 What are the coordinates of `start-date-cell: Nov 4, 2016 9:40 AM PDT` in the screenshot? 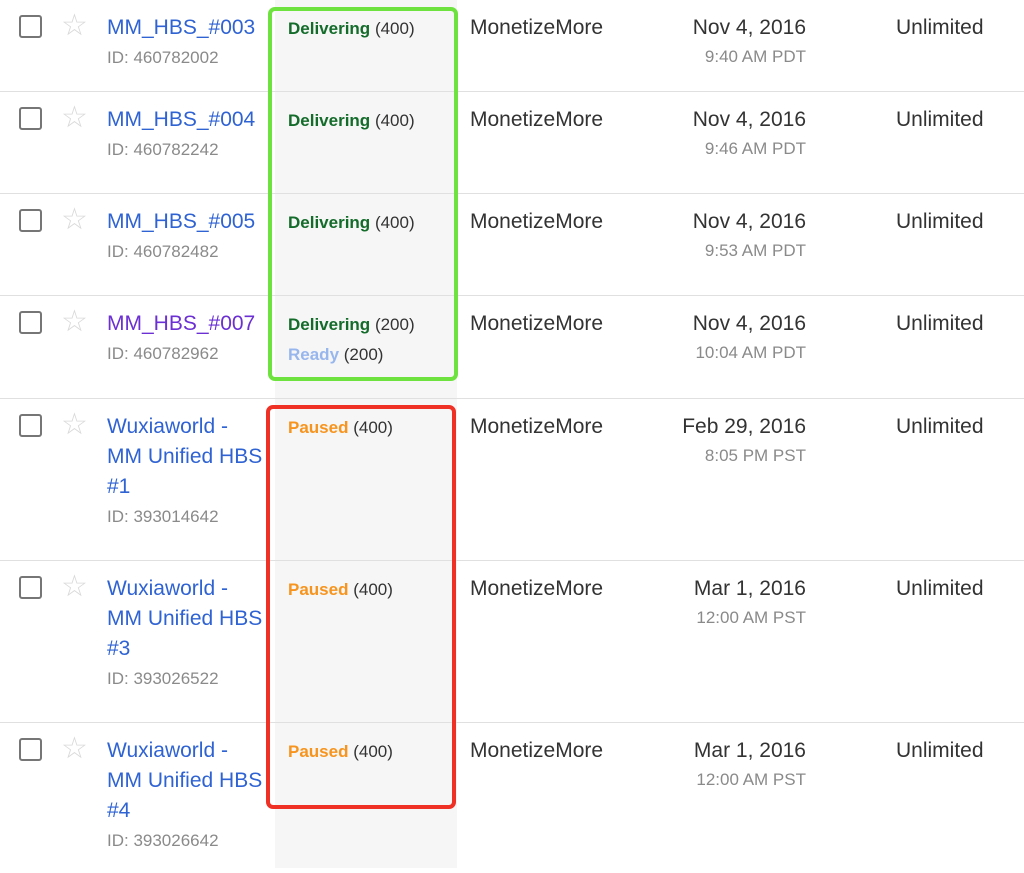 It's located at (716, 42).